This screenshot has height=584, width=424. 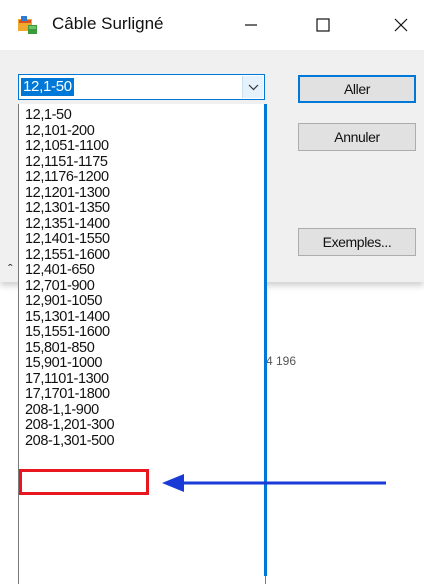 I want to click on dropdown-item: 208-1,1-900, so click(x=69, y=410).